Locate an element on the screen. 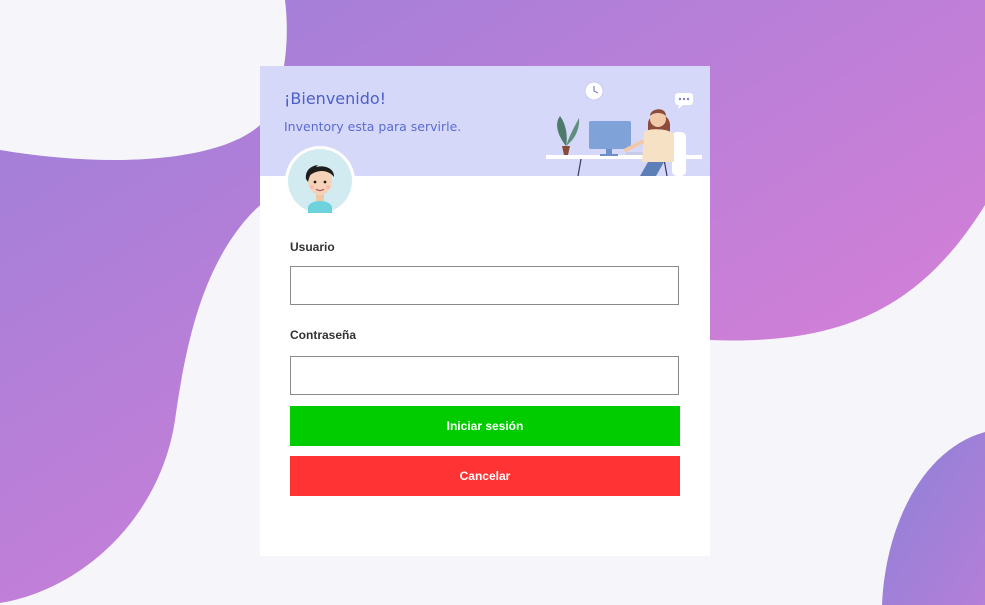  welcome-subtitle: Inventory esta para servirle. is located at coordinates (373, 126).